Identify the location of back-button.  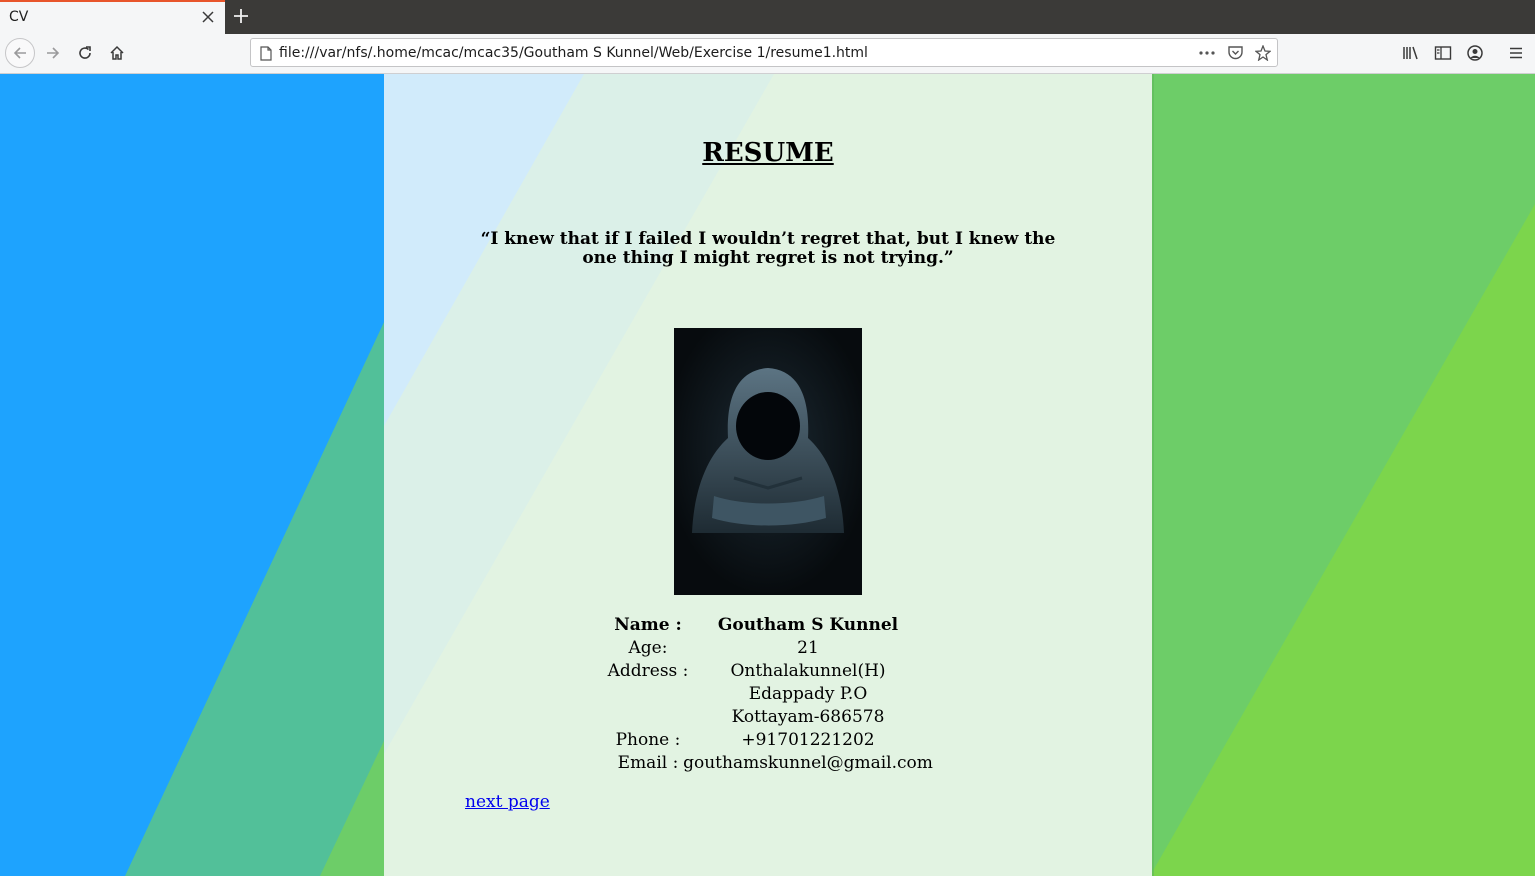
(20, 53).